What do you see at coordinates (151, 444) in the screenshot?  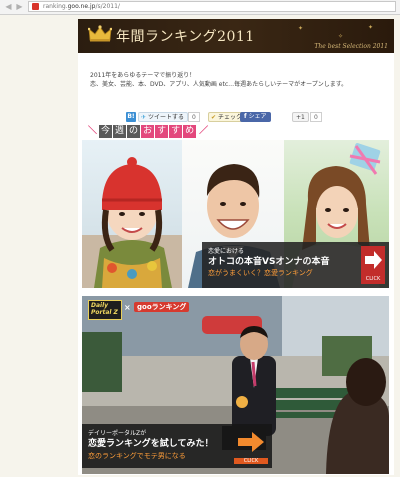 I see `caption-headline: 恋愛ランキングを試してみた！` at bounding box center [151, 444].